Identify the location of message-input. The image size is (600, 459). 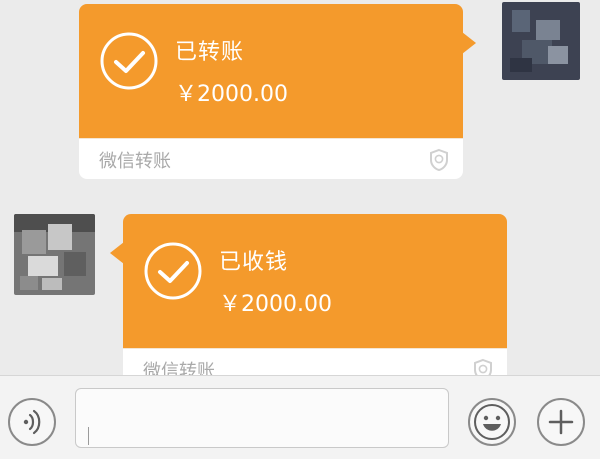
(262, 418).